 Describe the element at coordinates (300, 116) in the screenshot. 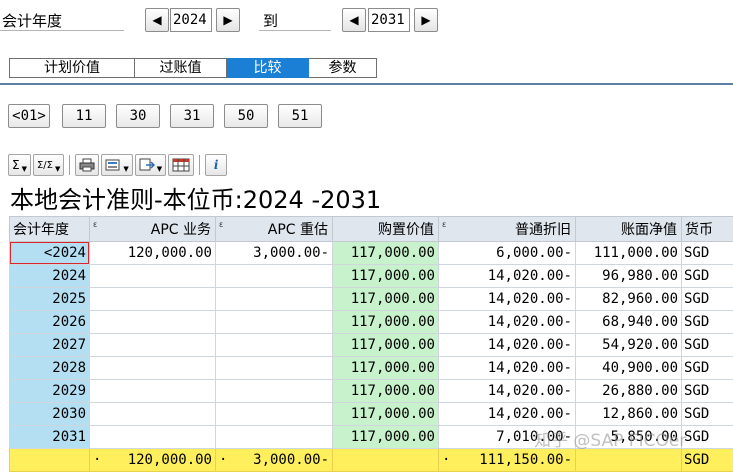

I see `area-button-51: 51` at that location.